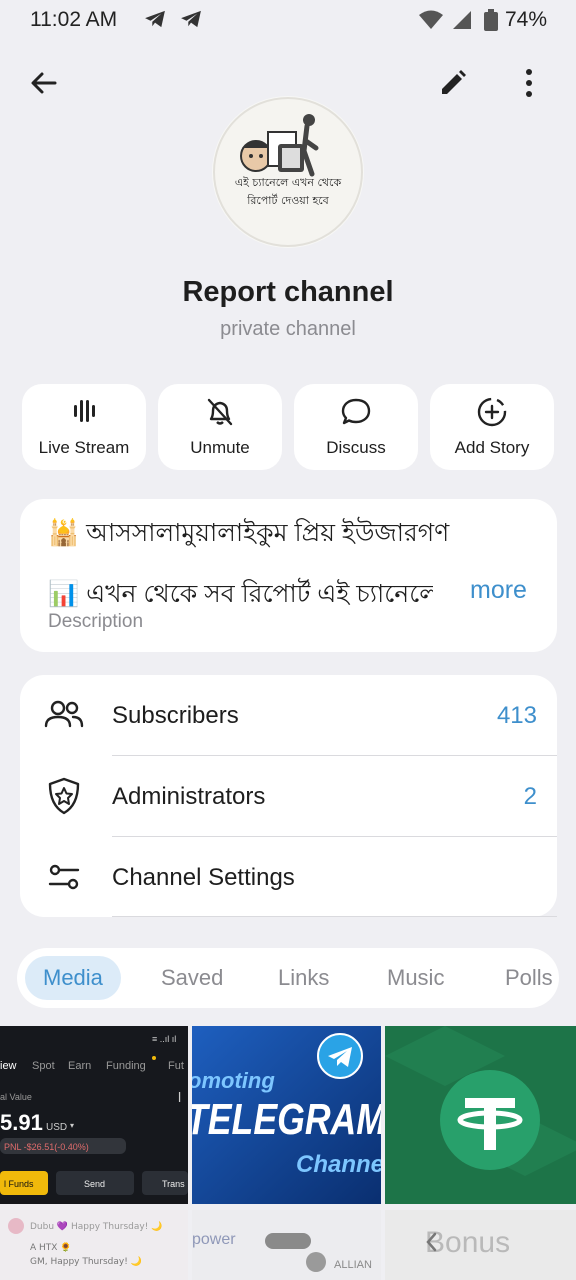 The width and height of the screenshot is (576, 1280). I want to click on pencil-icon, so click(454, 82).